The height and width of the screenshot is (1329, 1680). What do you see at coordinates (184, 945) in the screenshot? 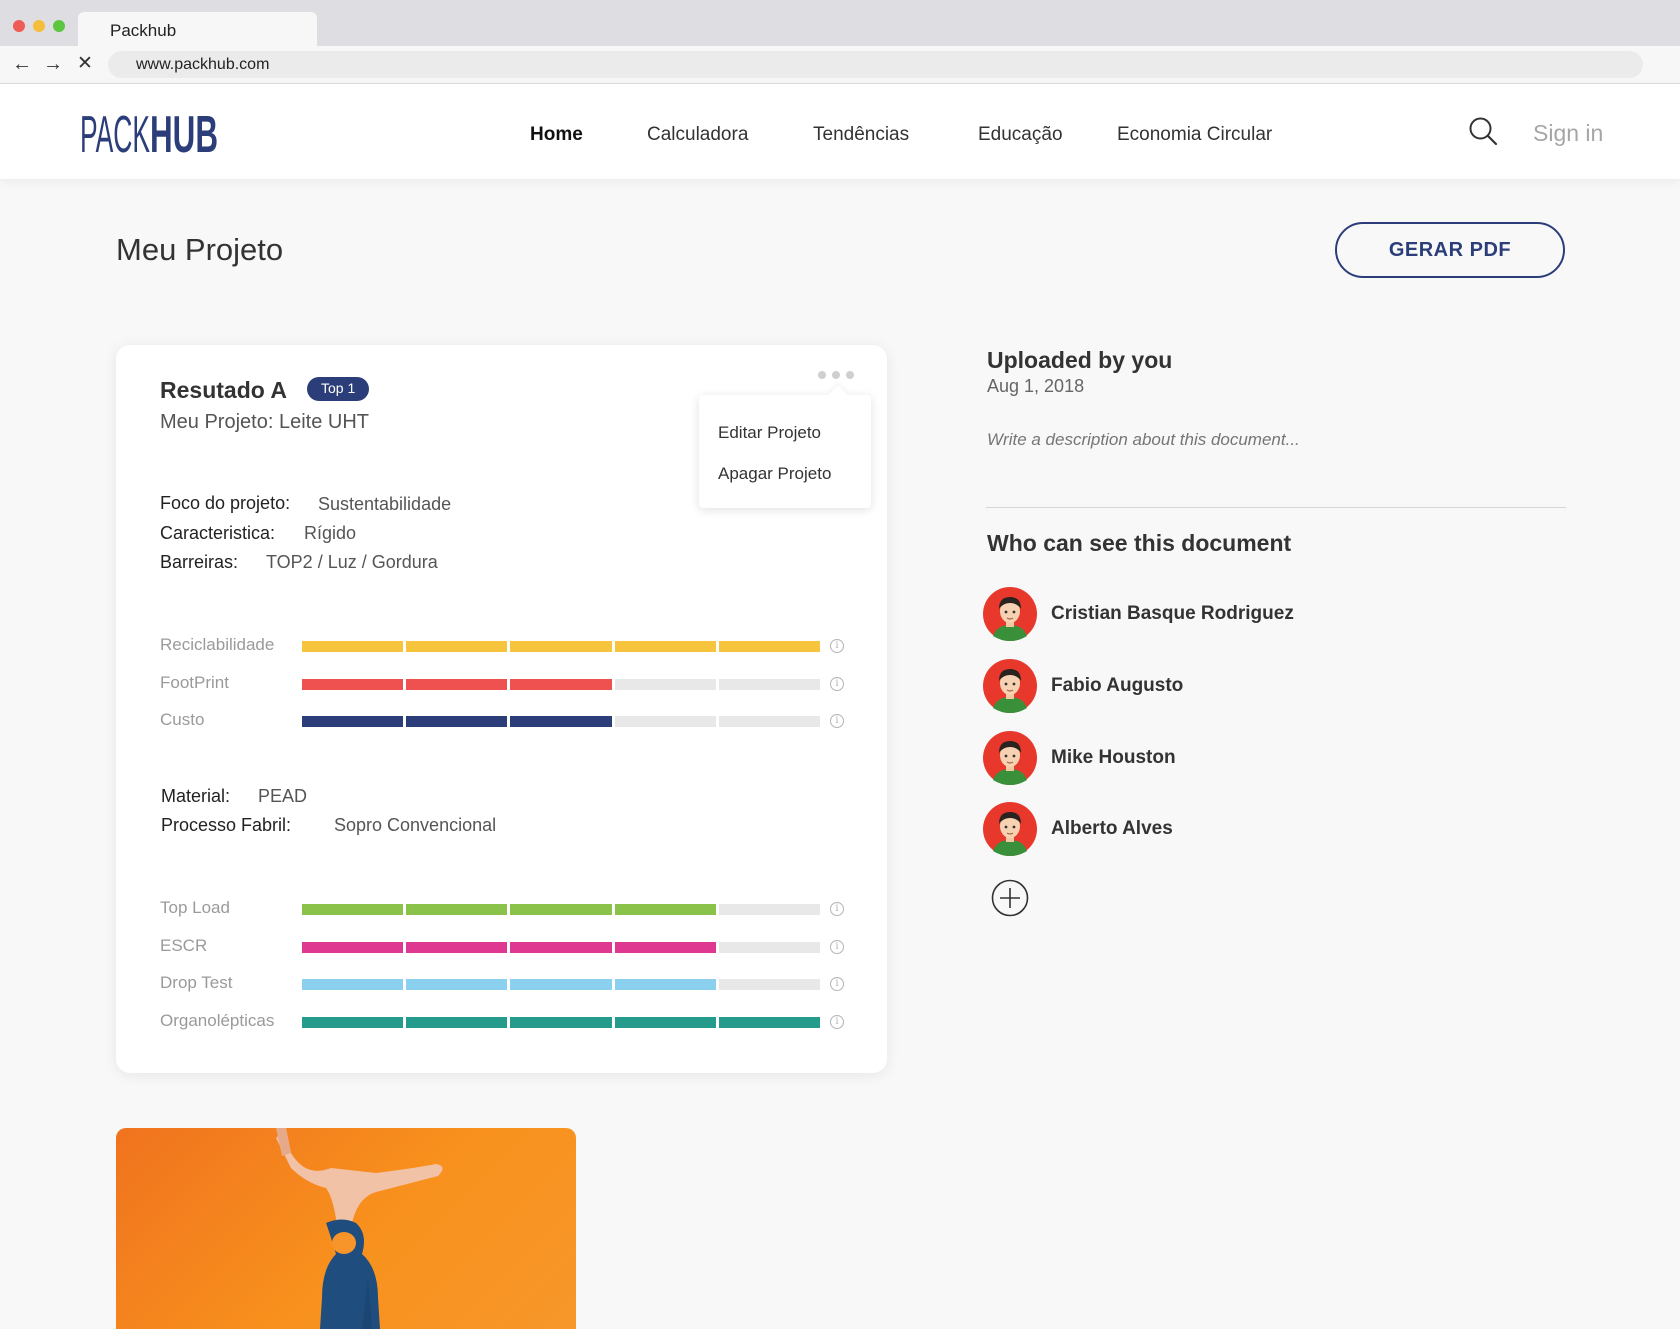
I see `metric-label-escr: ESCR` at bounding box center [184, 945].